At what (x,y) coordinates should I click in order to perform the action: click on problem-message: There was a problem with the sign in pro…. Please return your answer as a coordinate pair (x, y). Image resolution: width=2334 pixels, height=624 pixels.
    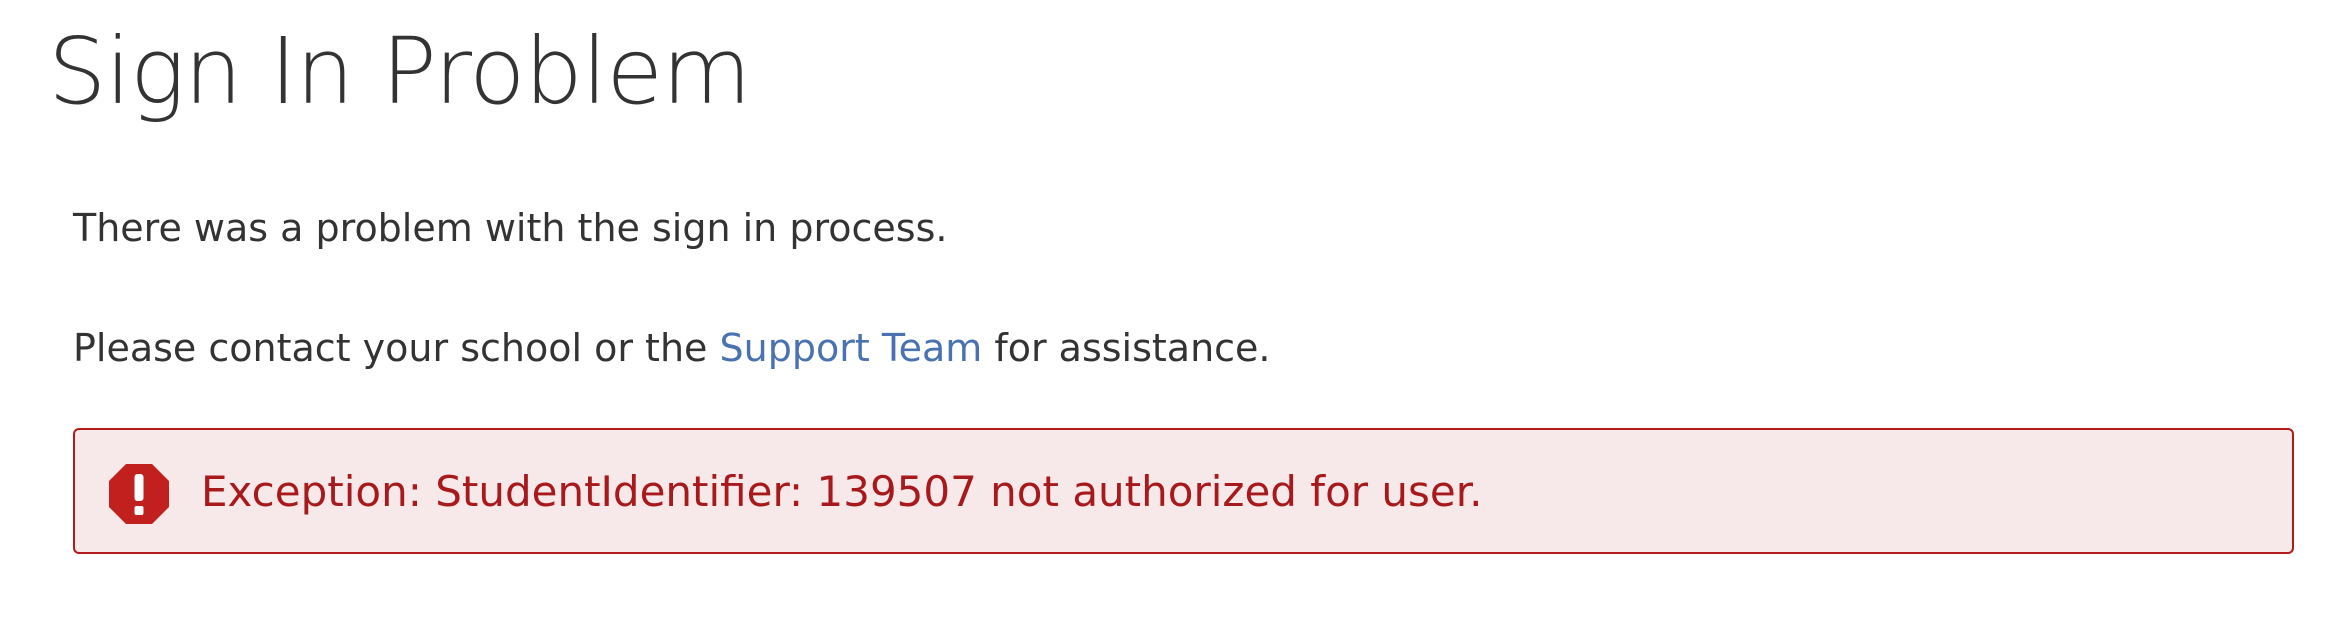
    Looking at the image, I should click on (510, 228).